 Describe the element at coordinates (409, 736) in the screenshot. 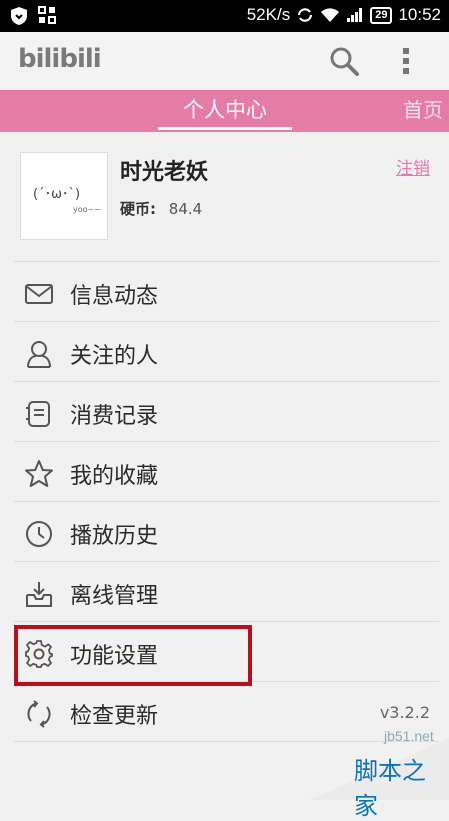

I see `watermark-url: jb51.net` at that location.